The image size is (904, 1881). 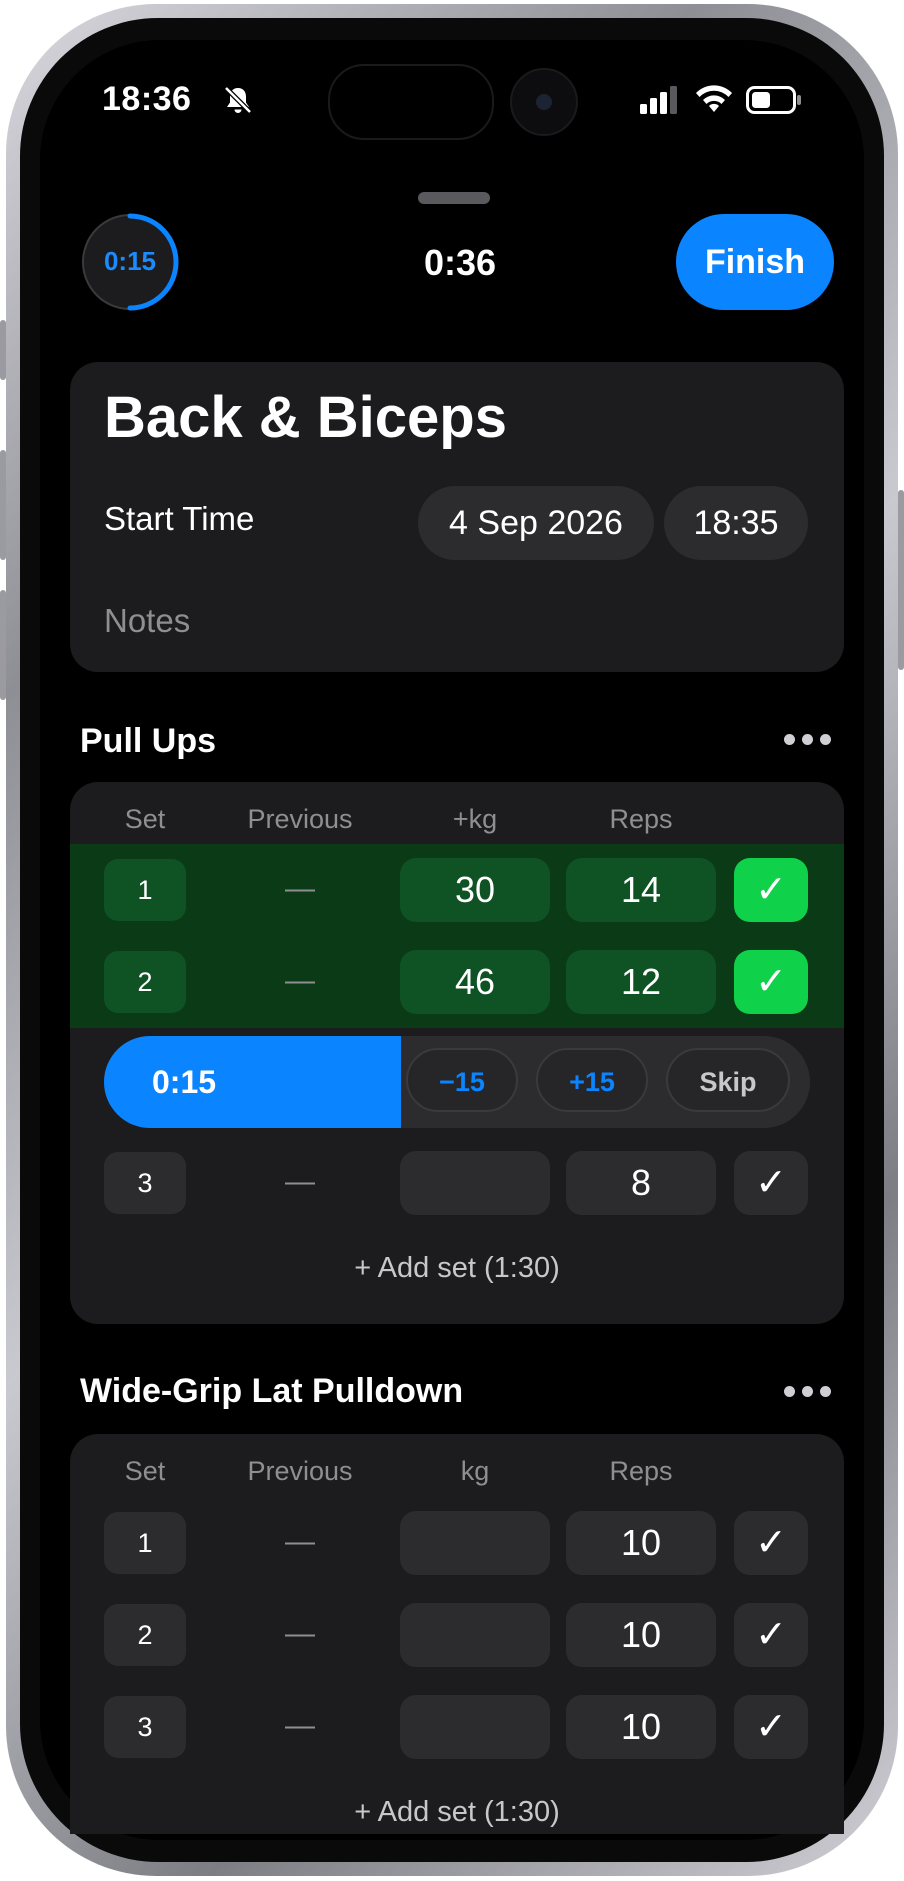 I want to click on reps-input: 12, so click(x=641, y=982).